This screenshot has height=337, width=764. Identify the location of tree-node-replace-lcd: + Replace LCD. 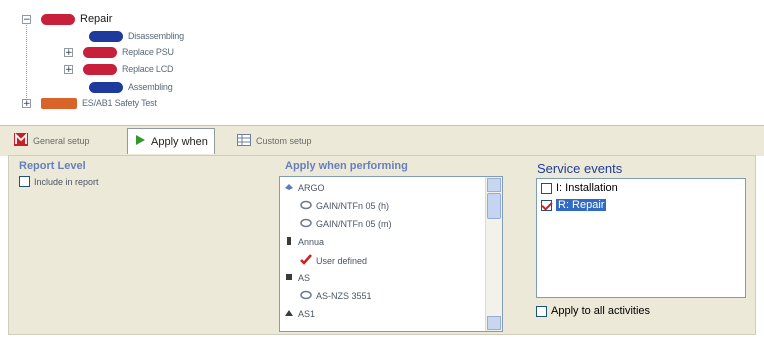
(119, 69).